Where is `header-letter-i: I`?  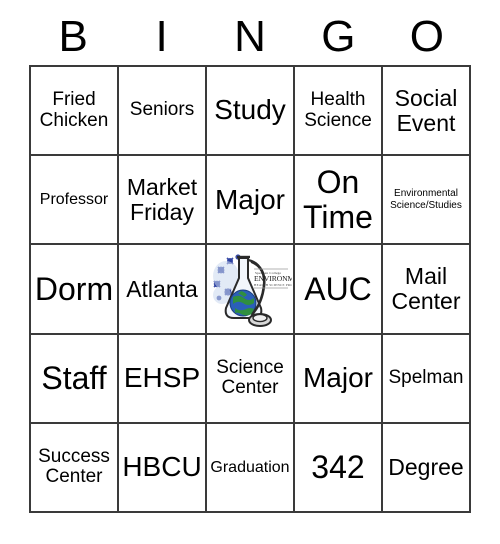
header-letter-i: I is located at coordinates (161, 36).